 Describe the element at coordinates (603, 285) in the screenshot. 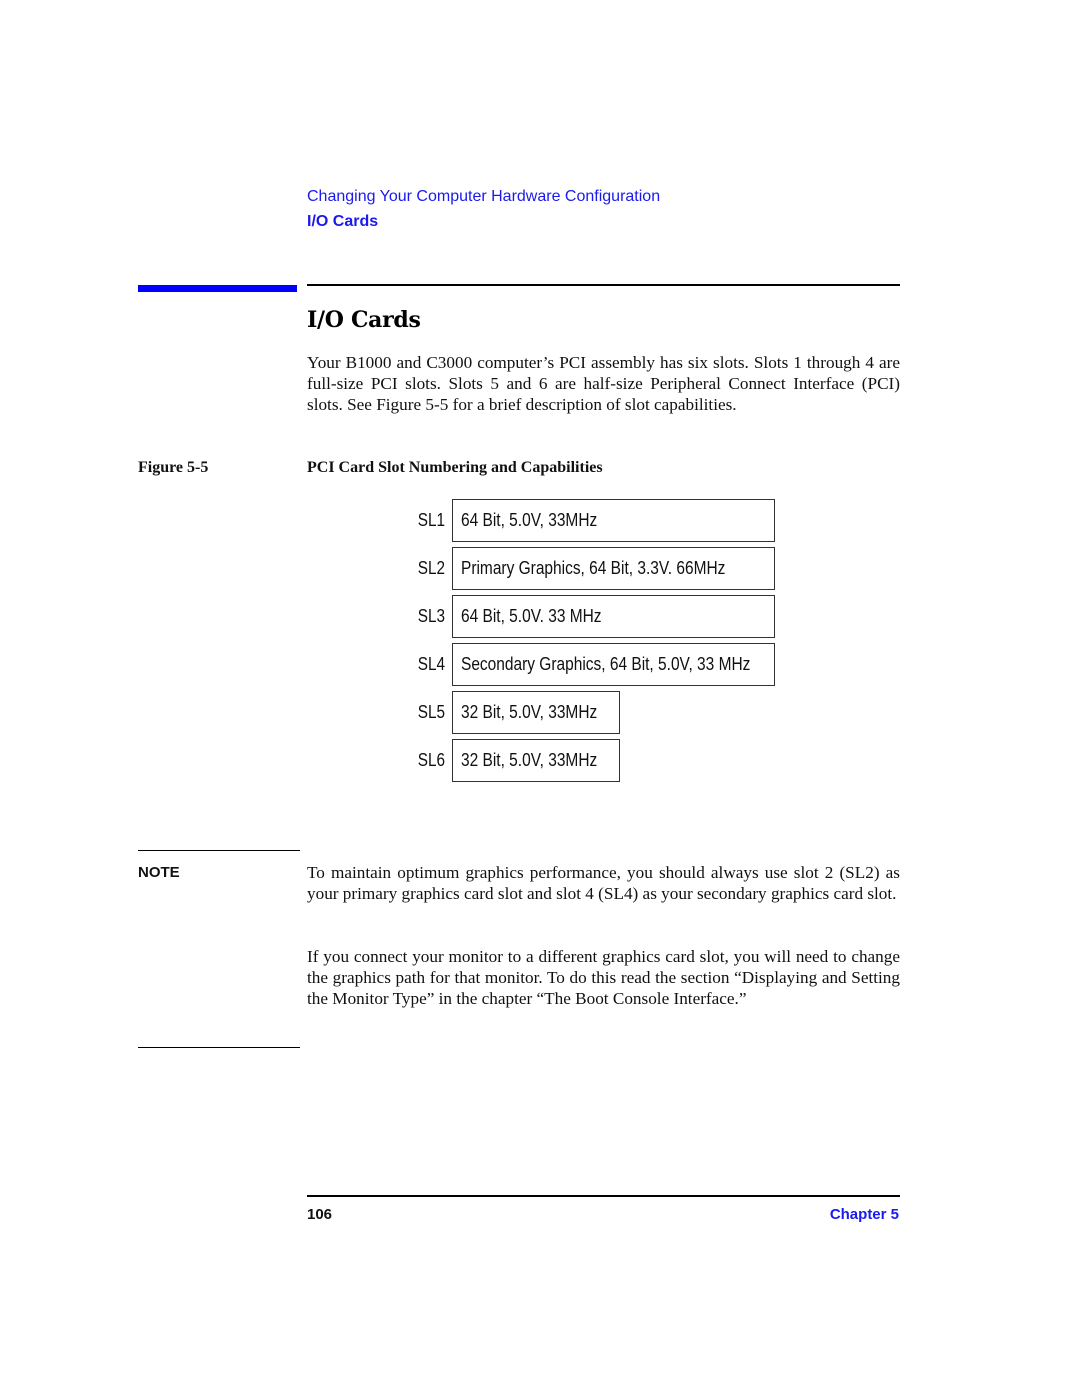

I see `section-rule` at that location.